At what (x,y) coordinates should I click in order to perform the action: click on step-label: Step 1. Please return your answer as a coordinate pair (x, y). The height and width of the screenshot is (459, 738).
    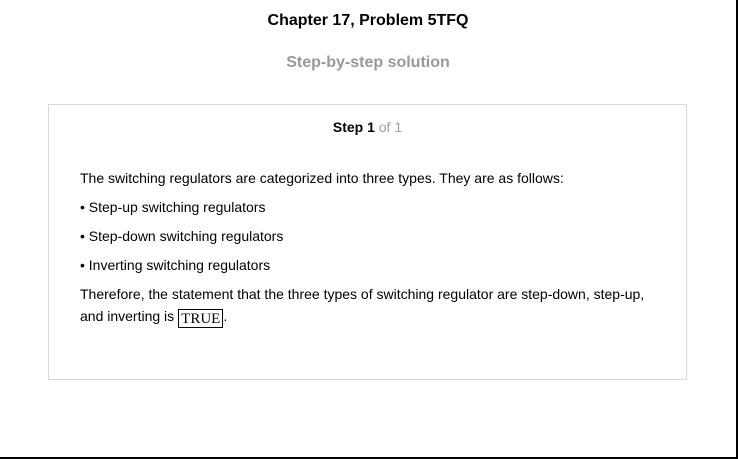
    Looking at the image, I should click on (353, 127).